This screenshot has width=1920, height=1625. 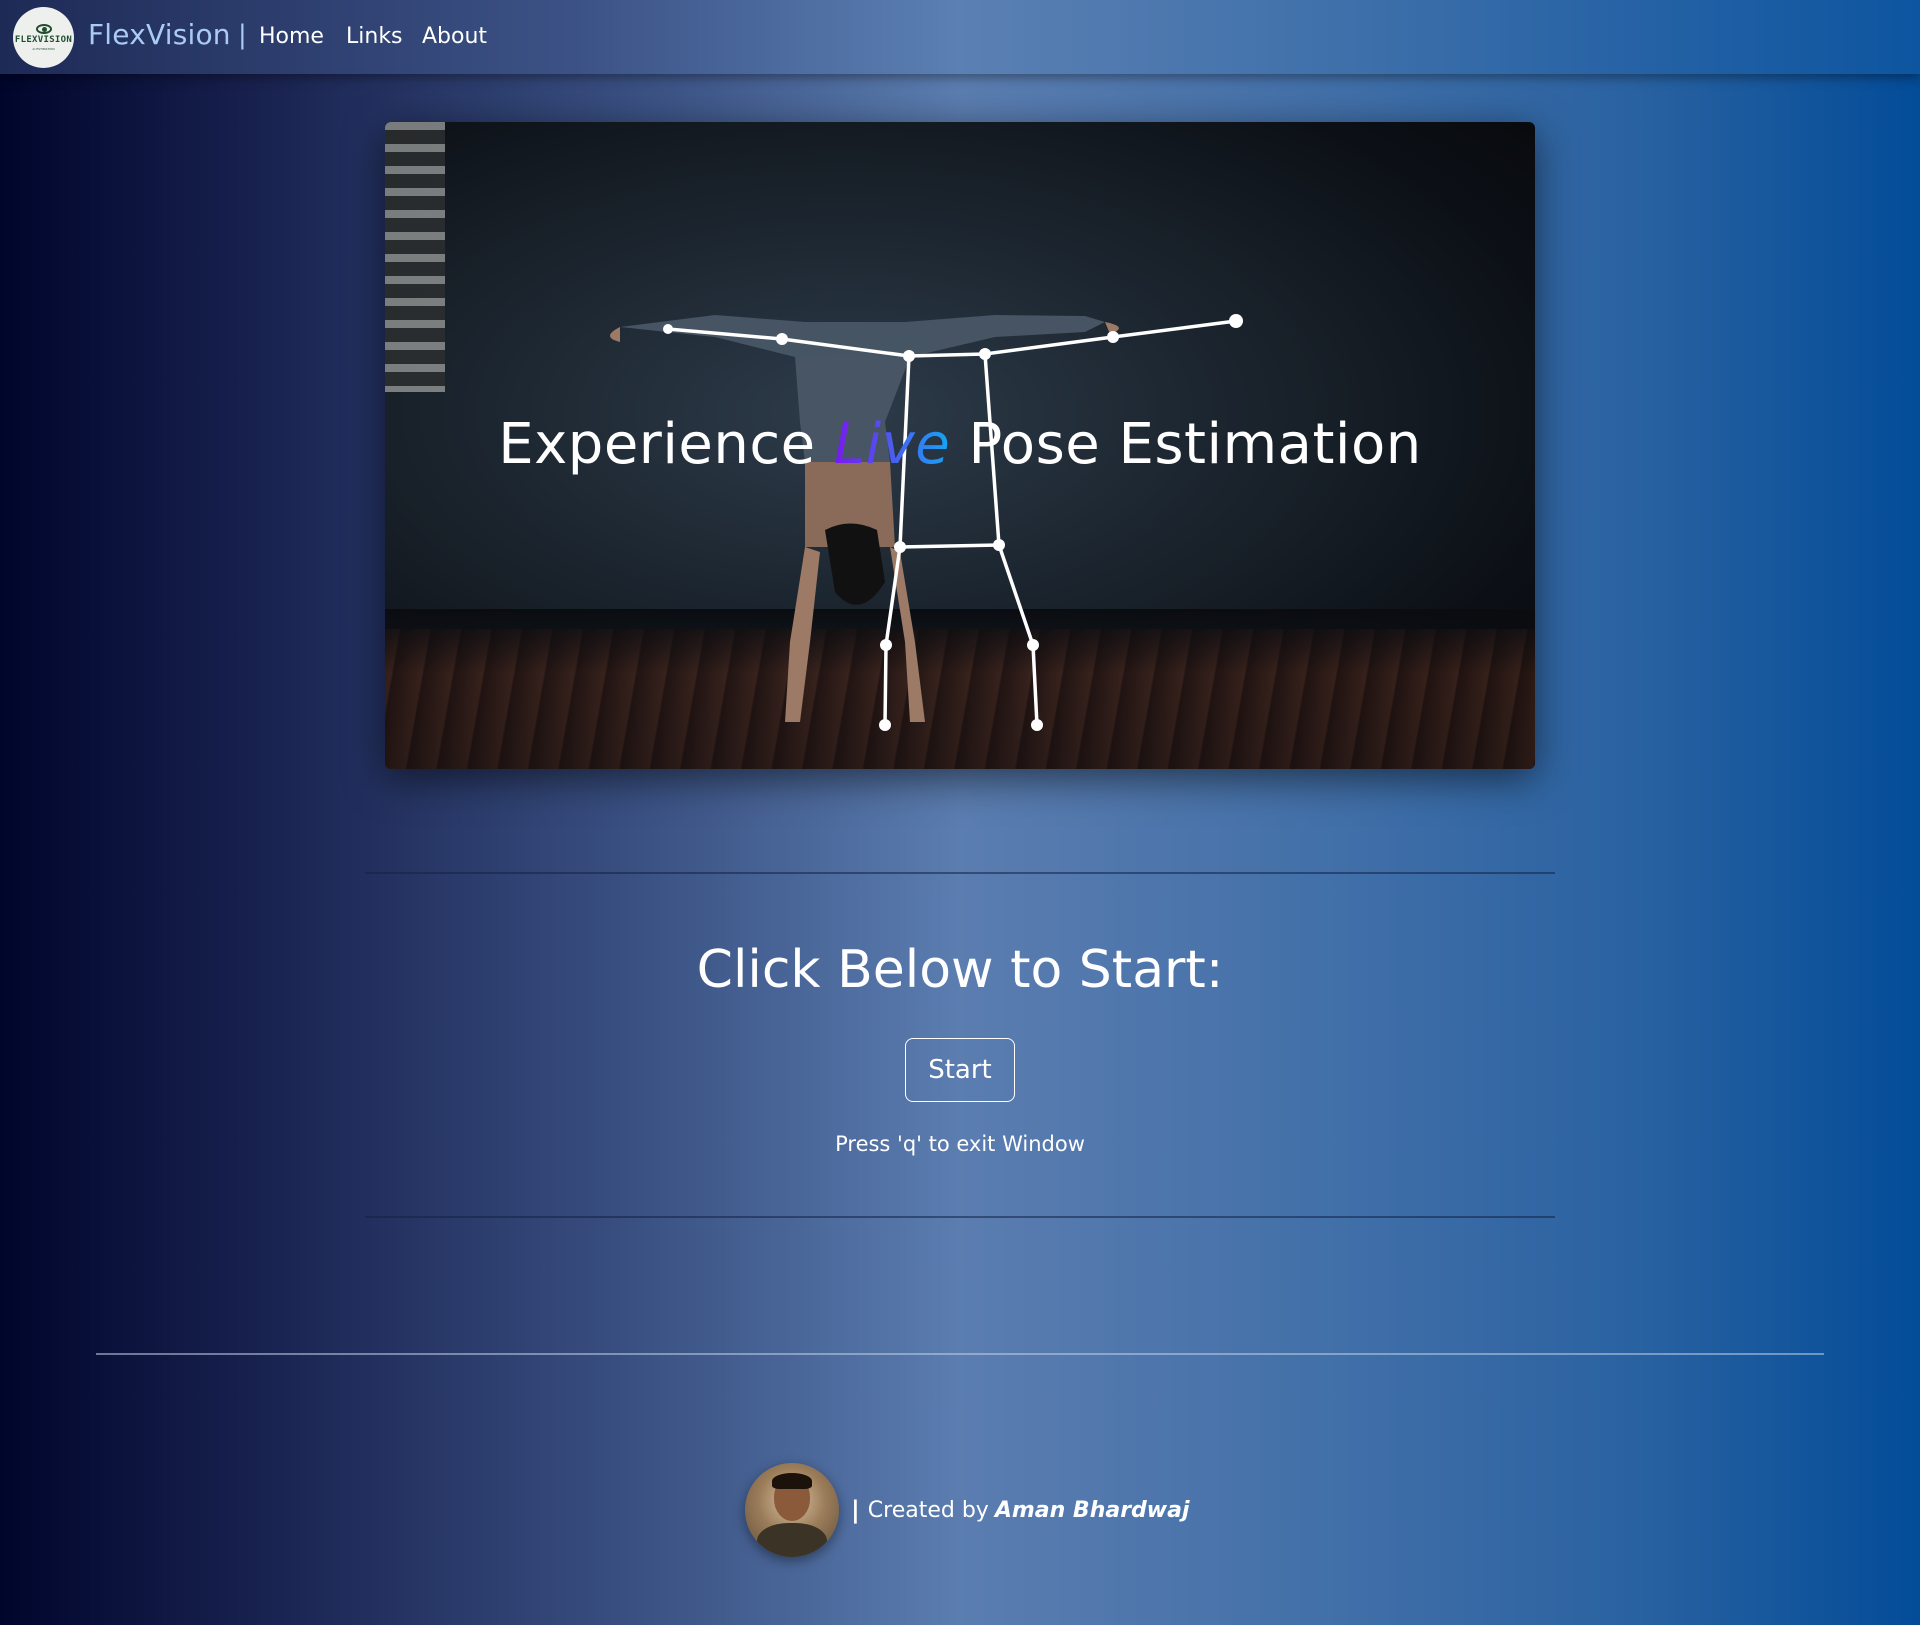 I want to click on logo-subtext: AI ESTIMATION, so click(x=43, y=49).